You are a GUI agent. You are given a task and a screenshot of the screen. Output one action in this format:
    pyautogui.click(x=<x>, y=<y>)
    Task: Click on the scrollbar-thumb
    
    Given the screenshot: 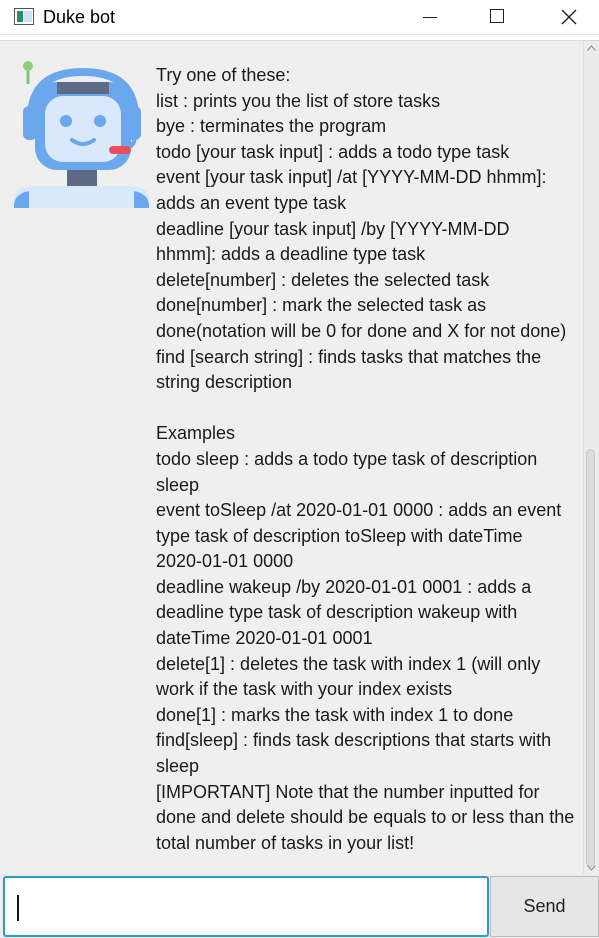 What is the action you would take?
    pyautogui.click(x=590, y=658)
    